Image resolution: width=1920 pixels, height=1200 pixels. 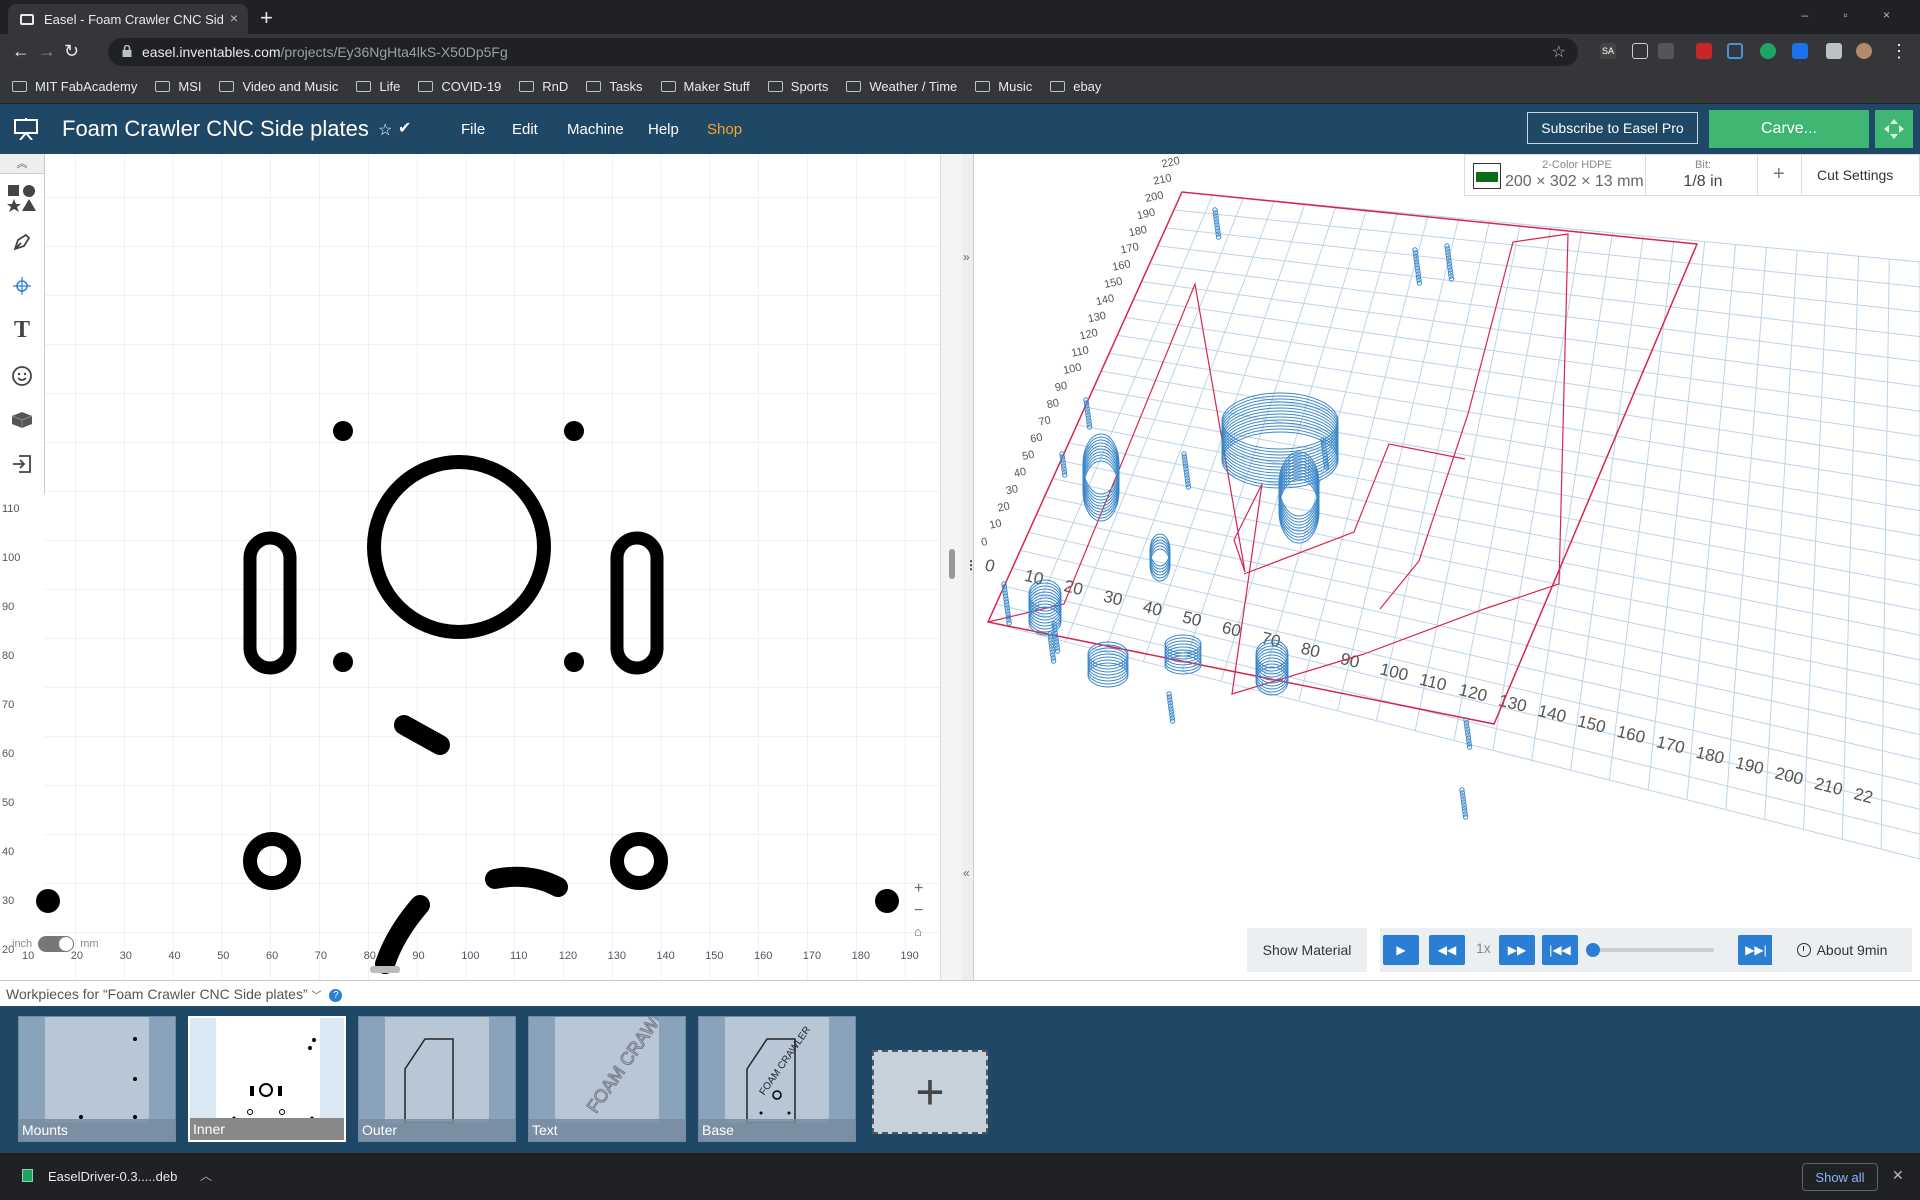 What do you see at coordinates (47, 51) in the screenshot?
I see `forward-icon: →` at bounding box center [47, 51].